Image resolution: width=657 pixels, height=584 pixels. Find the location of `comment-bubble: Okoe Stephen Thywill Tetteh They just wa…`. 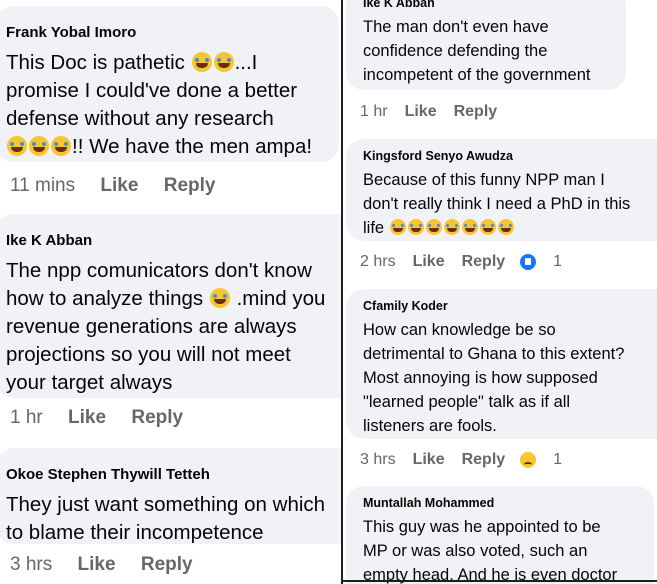

comment-bubble: Okoe Stephen Thywill Tetteh They just wa… is located at coordinates (171, 496).